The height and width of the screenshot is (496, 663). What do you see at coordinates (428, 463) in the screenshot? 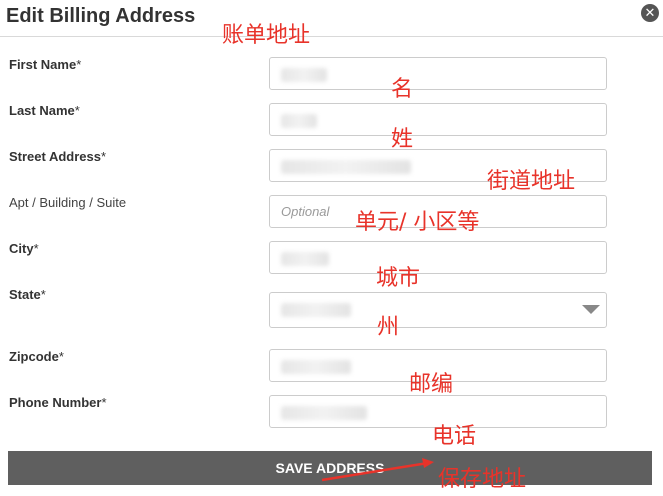
I see `arrow-head` at bounding box center [428, 463].